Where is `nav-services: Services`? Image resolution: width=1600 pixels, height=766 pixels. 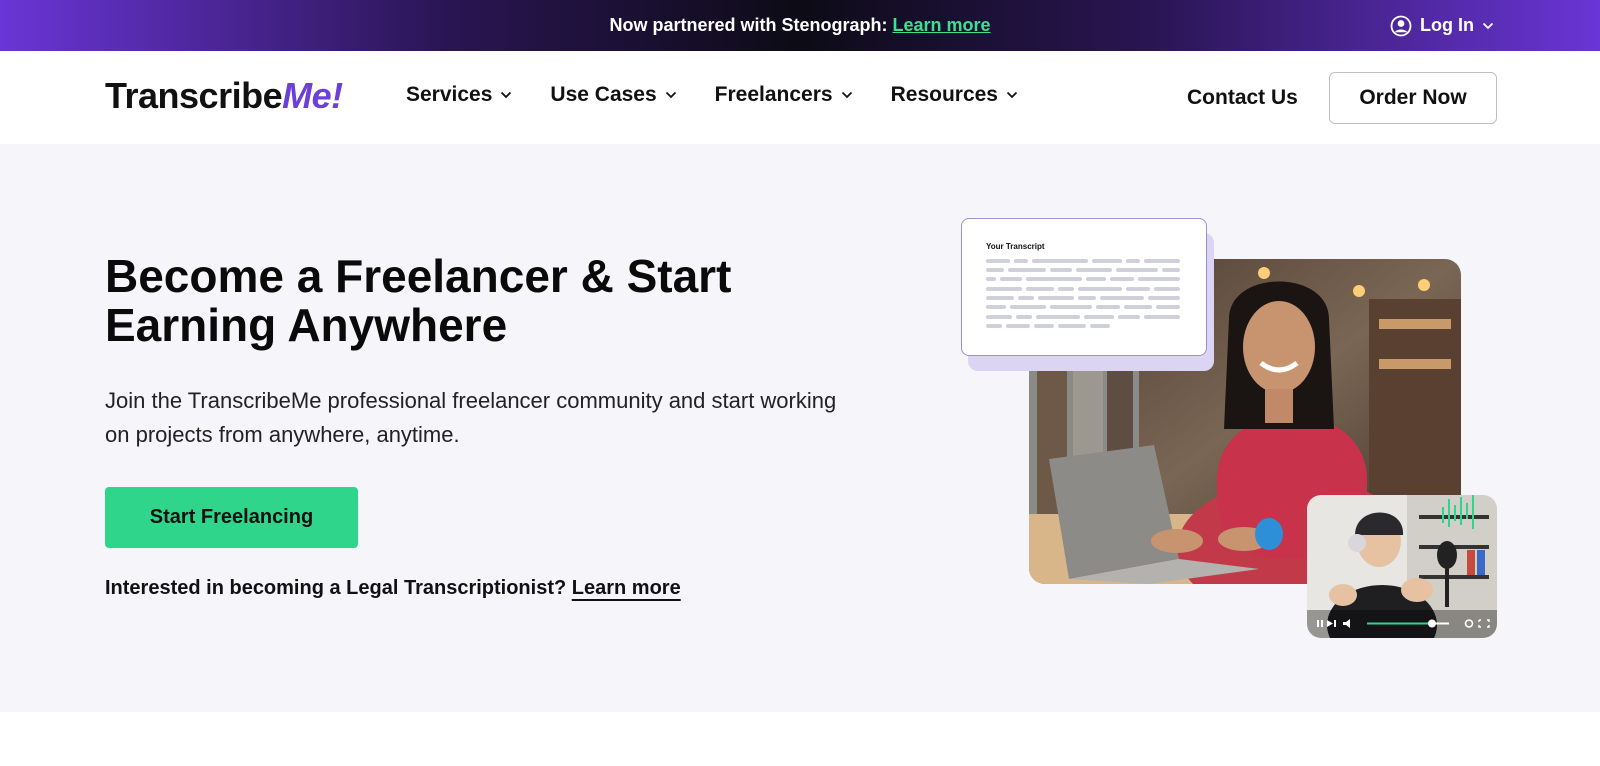 nav-services: Services is located at coordinates (459, 95).